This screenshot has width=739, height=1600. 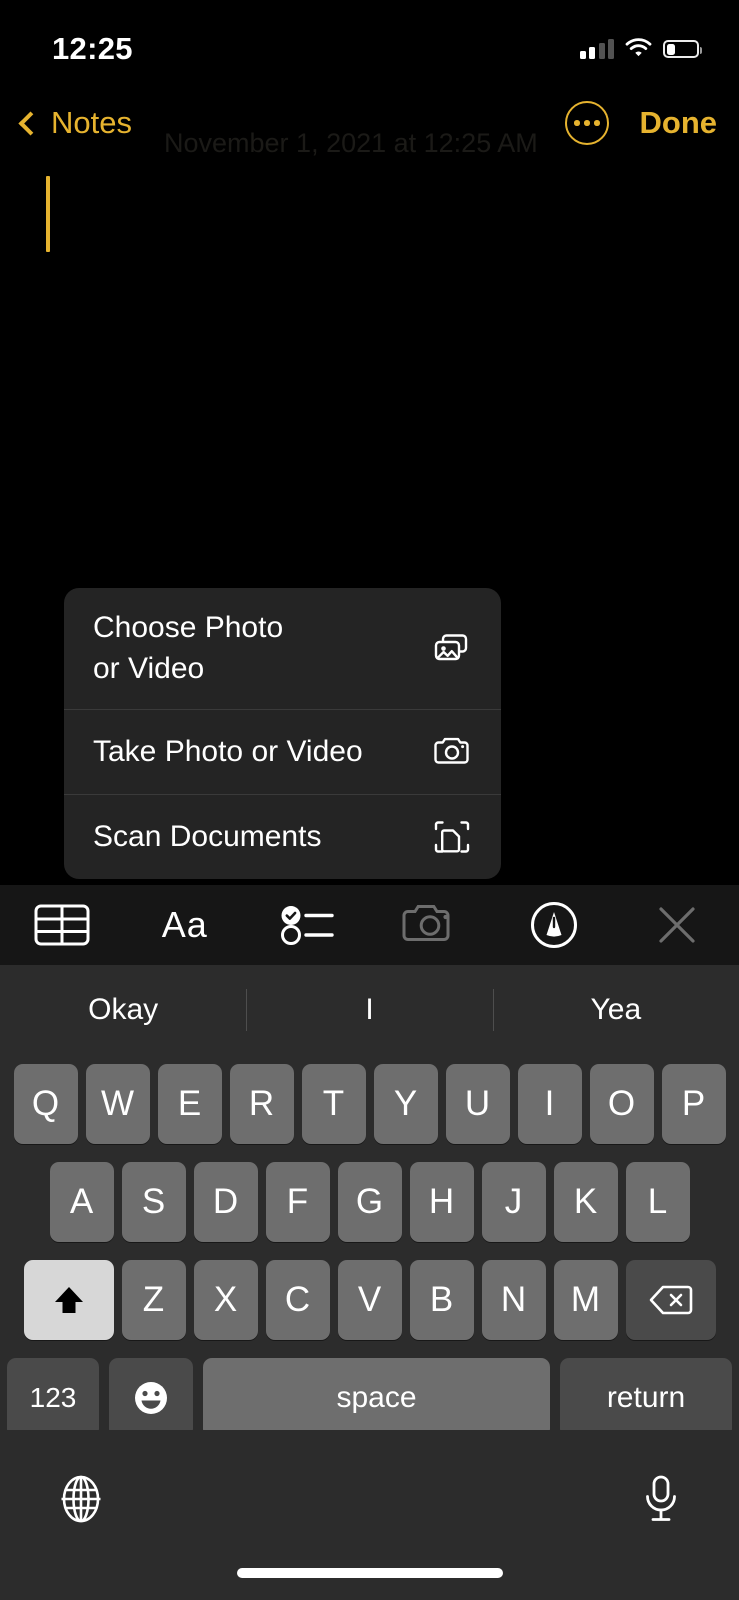 I want to click on key-p: P, so click(x=693, y=1104).